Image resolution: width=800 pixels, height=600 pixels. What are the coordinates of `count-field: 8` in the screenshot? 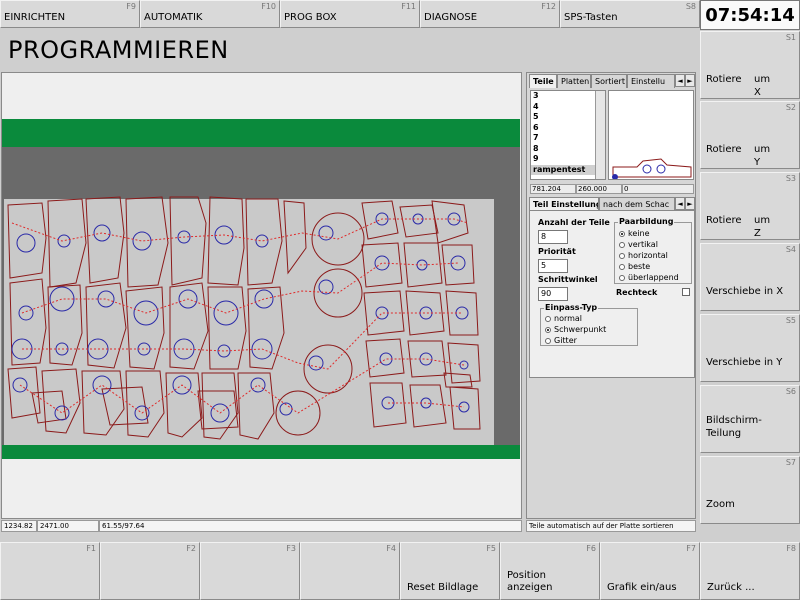 It's located at (553, 237).